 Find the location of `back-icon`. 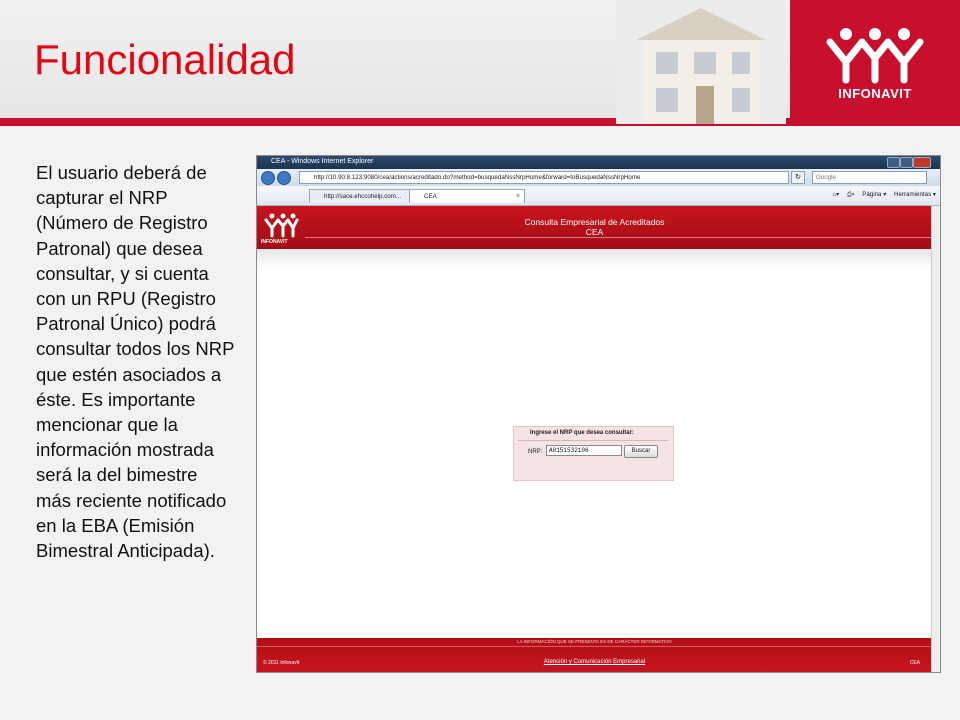

back-icon is located at coordinates (268, 178).